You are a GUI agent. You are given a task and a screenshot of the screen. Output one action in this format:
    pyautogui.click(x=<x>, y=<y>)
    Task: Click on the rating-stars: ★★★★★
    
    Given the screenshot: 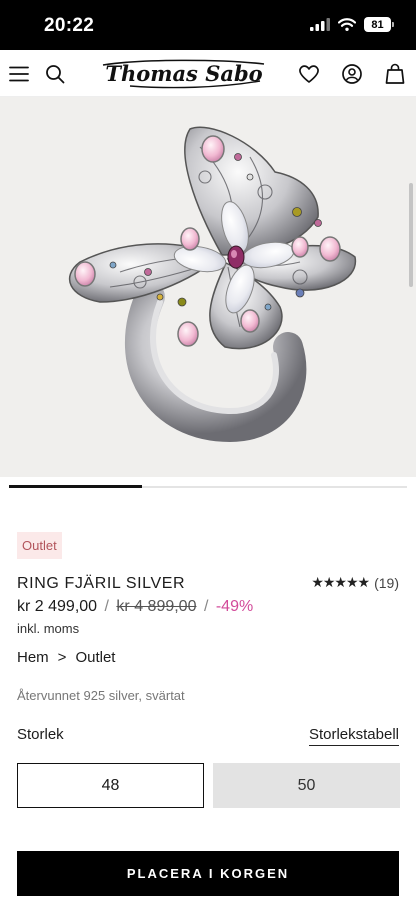 What is the action you would take?
    pyautogui.click(x=340, y=583)
    